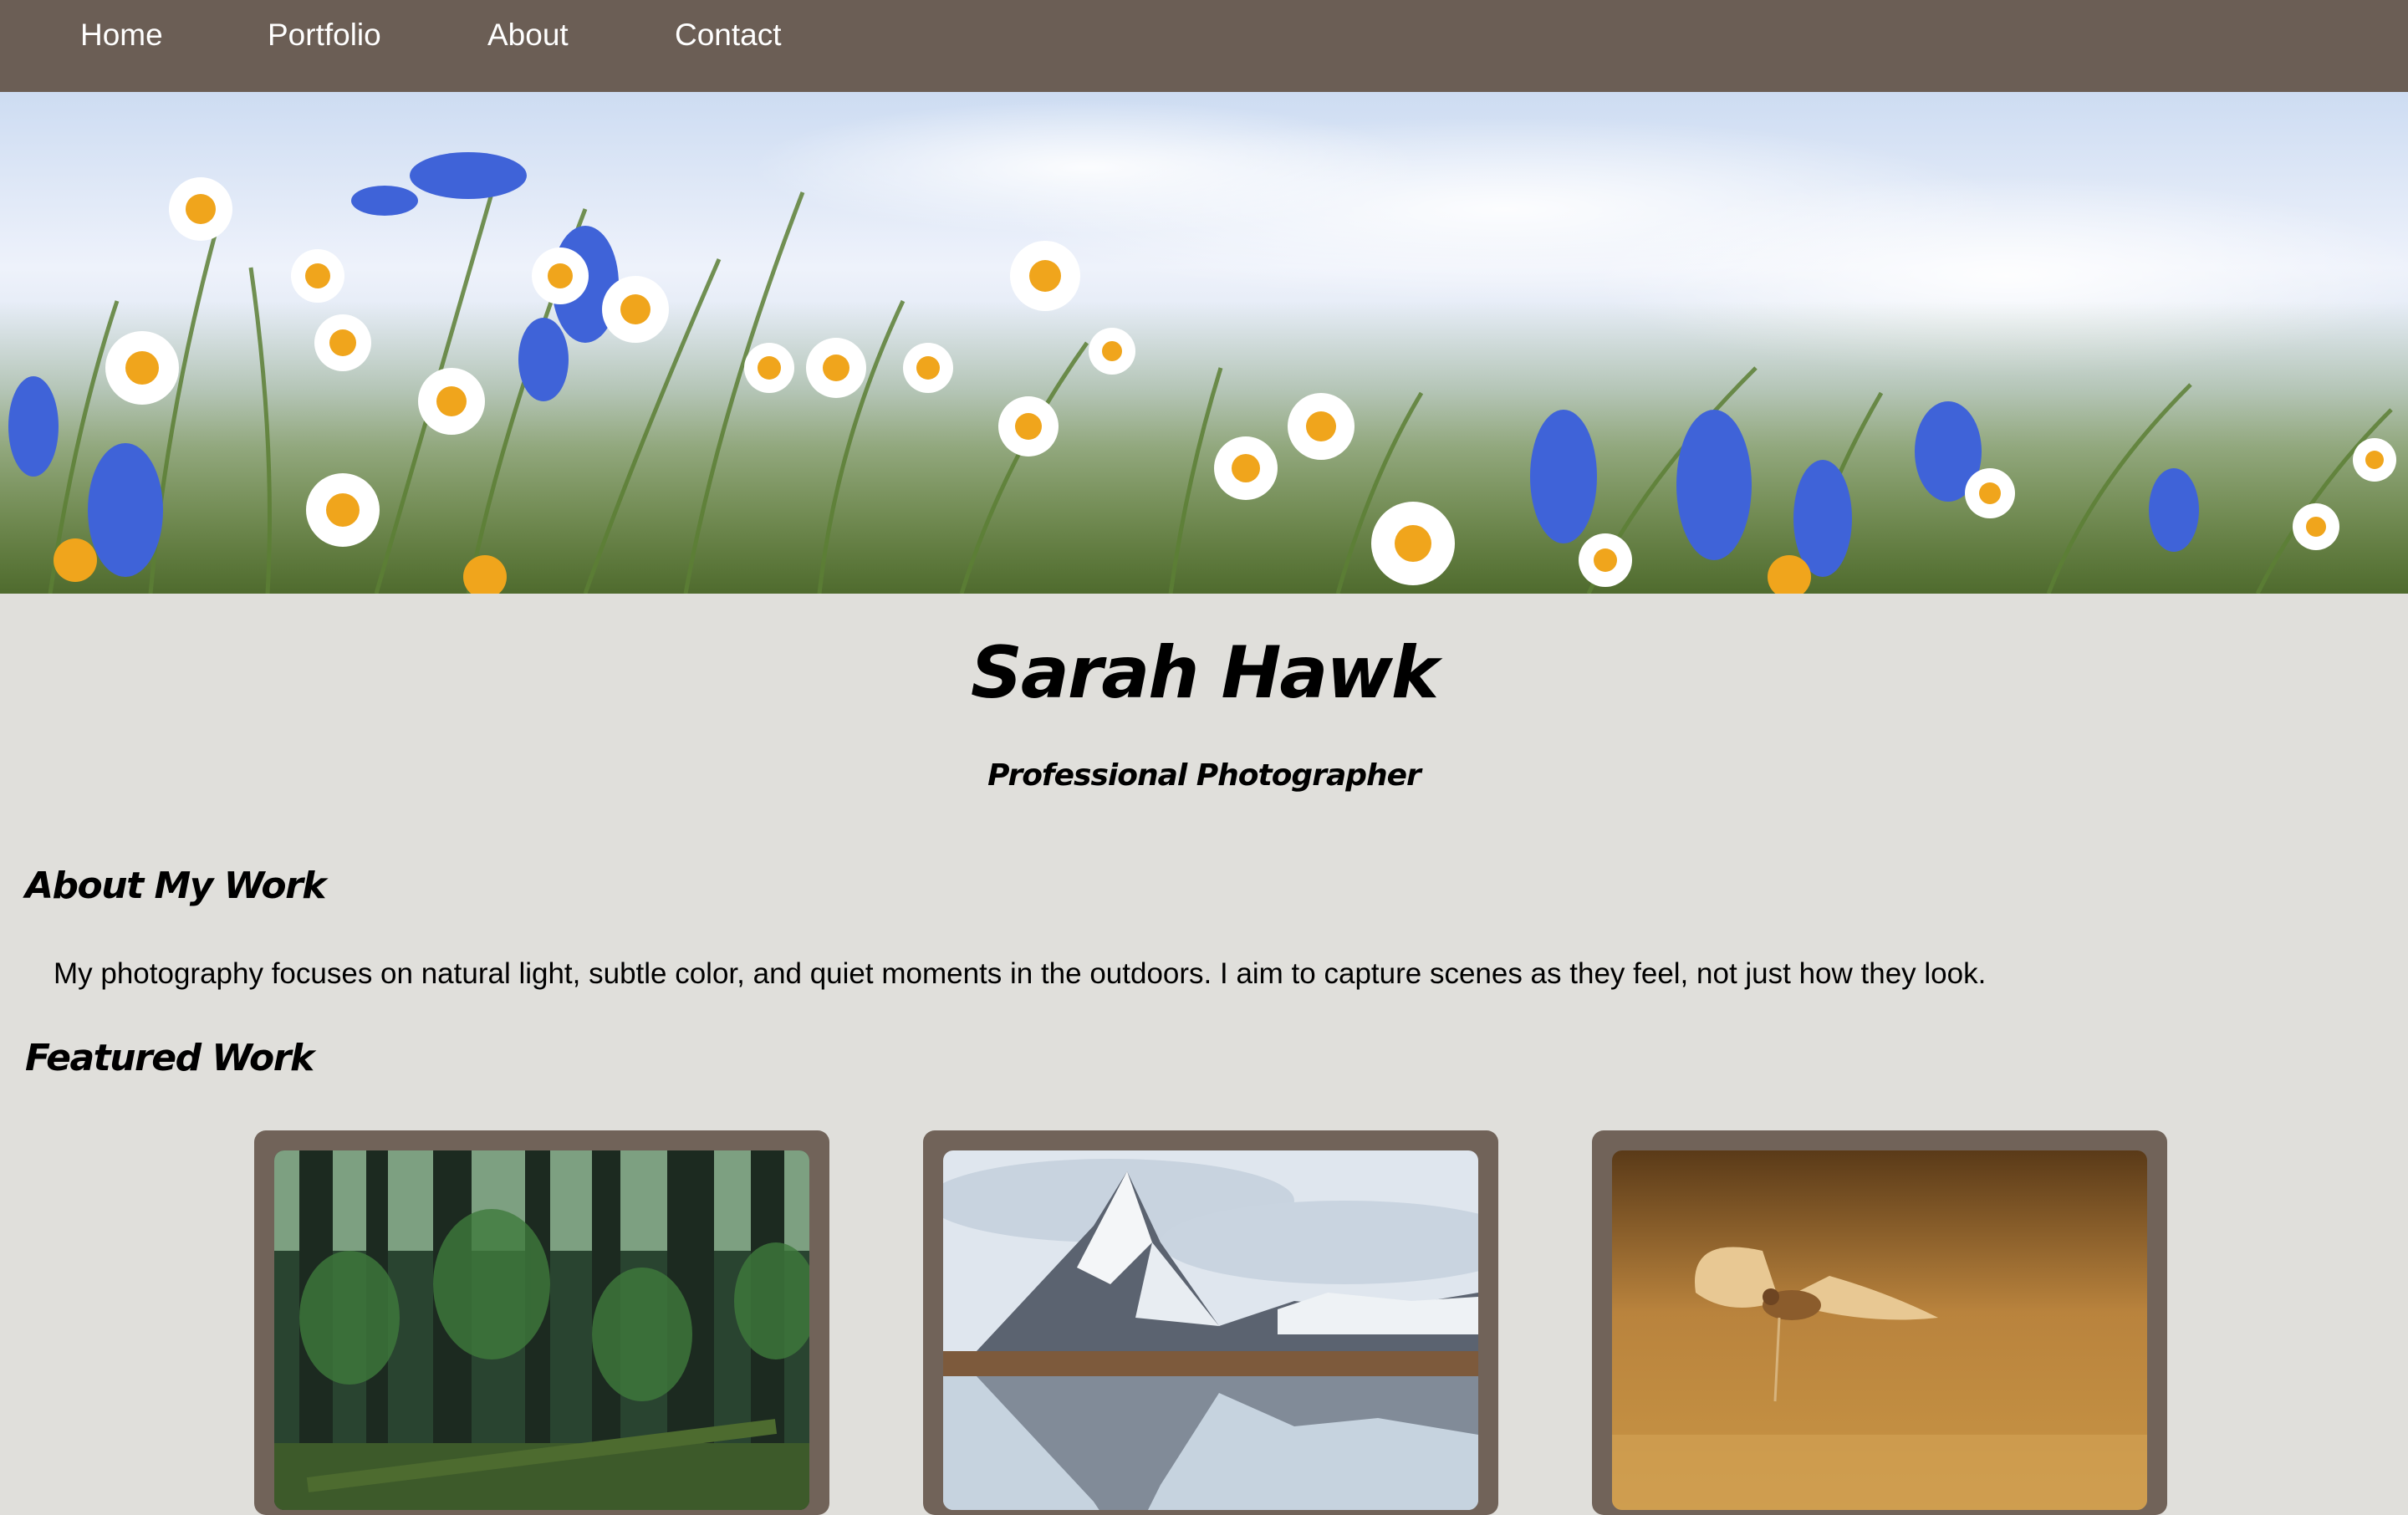  I want to click on site-title: Sarah Hawk, so click(1205, 673).